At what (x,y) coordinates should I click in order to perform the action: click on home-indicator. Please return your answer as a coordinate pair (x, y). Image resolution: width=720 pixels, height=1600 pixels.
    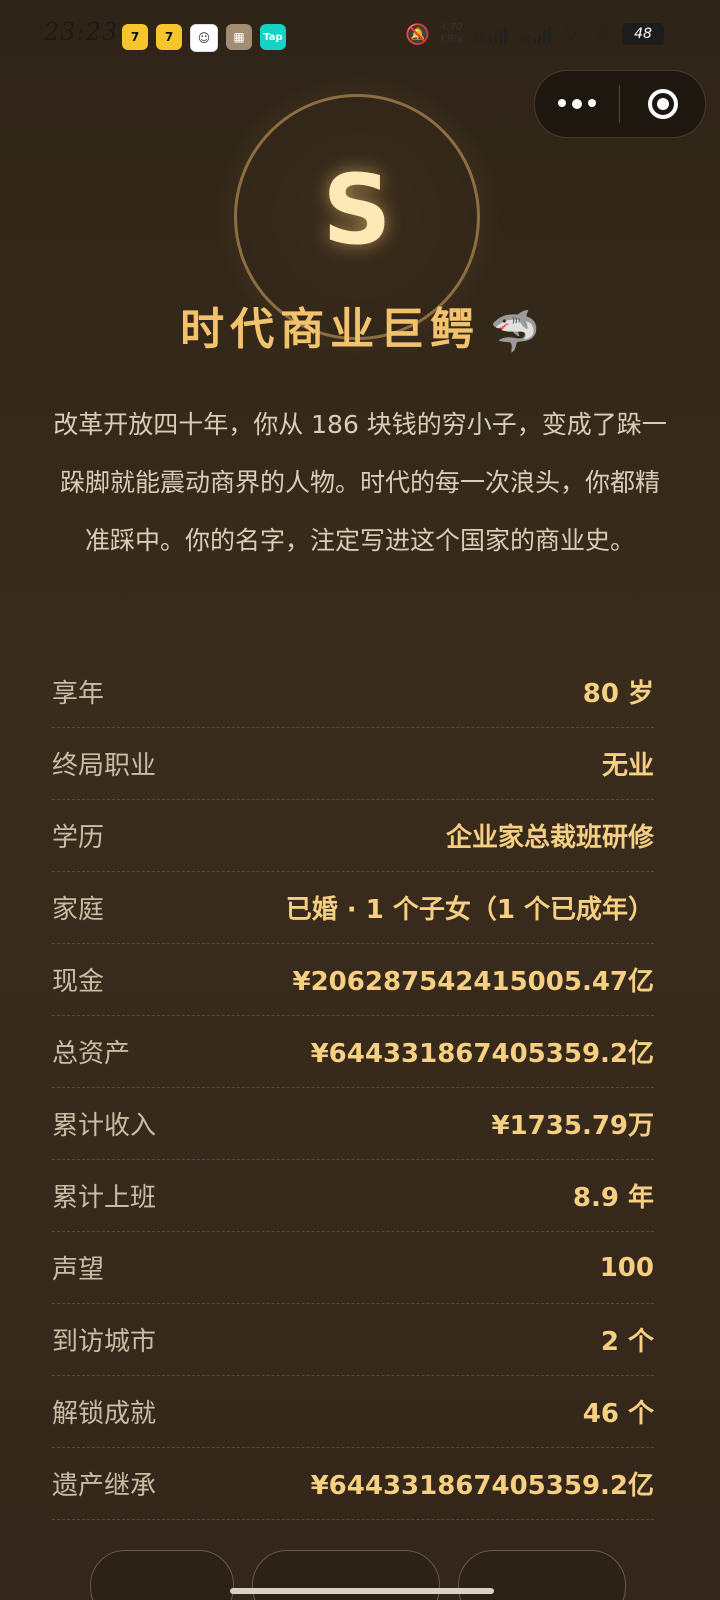
    Looking at the image, I should click on (362, 1591).